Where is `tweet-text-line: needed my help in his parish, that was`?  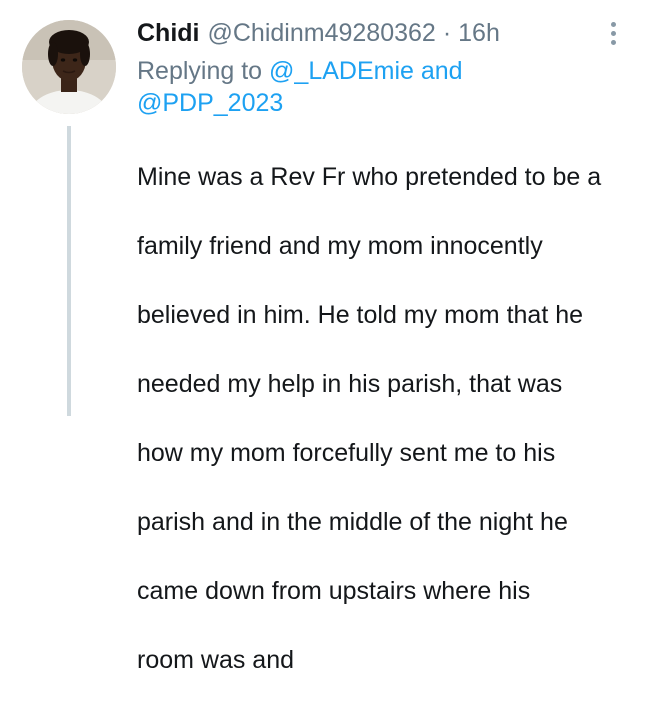 tweet-text-line: needed my help in his parish, that was is located at coordinates (350, 383).